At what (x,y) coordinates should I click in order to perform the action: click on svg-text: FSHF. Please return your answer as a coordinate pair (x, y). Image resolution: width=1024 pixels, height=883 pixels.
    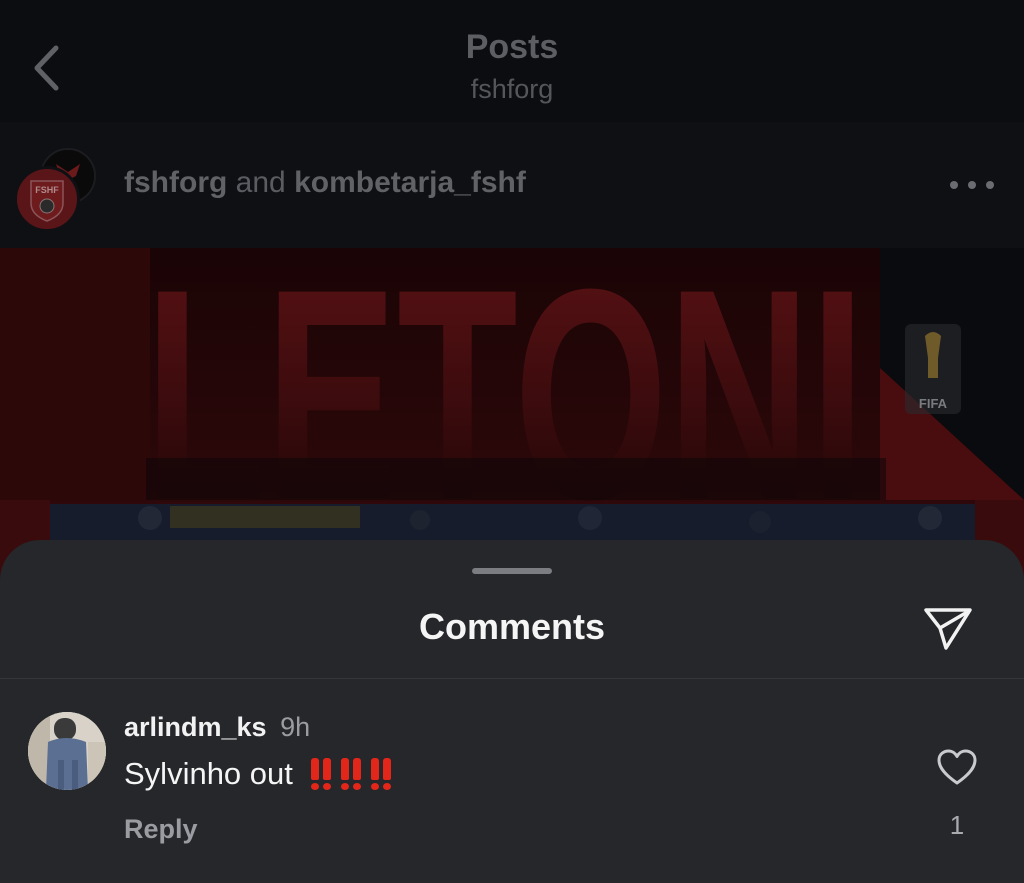
    Looking at the image, I should click on (47, 190).